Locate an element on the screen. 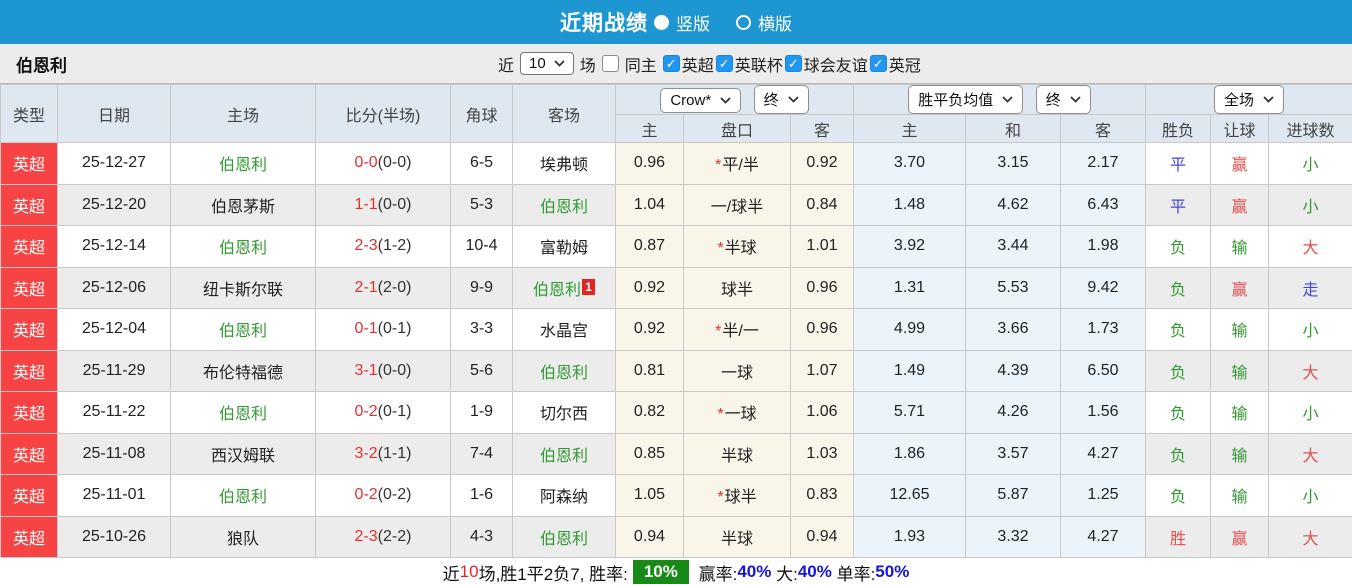 The width and height of the screenshot is (1352, 585). halftime-score: (0-1) is located at coordinates (394, 329).